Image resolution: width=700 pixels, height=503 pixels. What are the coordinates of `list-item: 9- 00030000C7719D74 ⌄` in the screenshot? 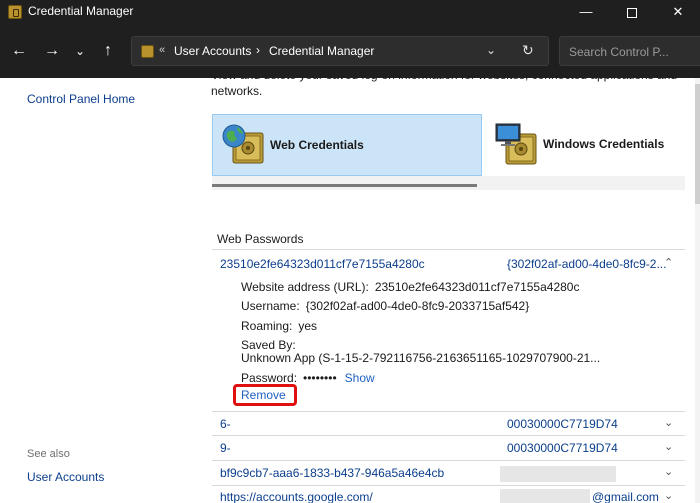 It's located at (448, 447).